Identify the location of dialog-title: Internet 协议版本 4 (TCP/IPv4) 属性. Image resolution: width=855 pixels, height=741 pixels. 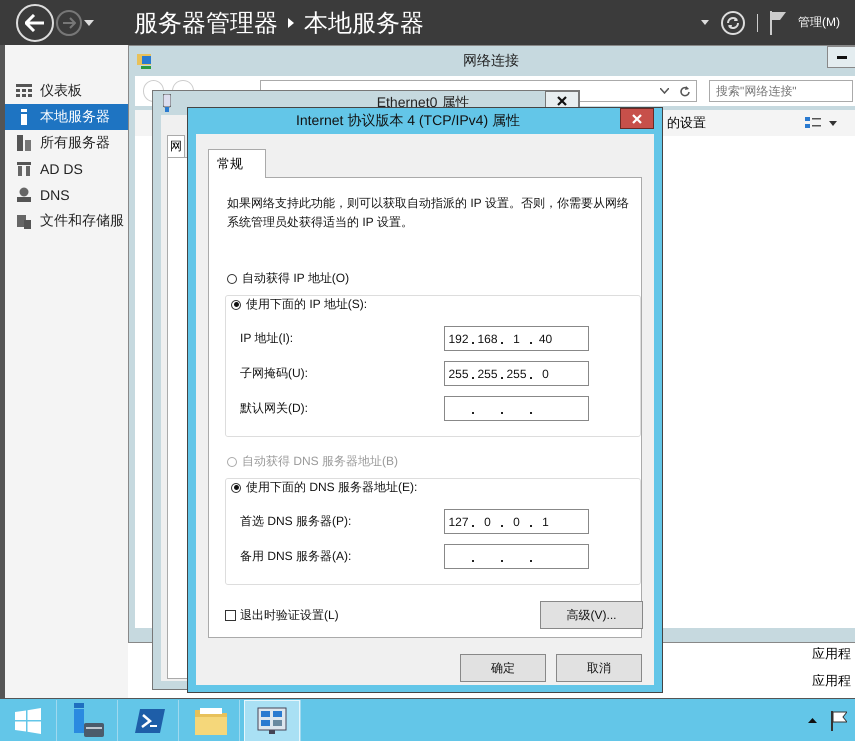
(408, 121).